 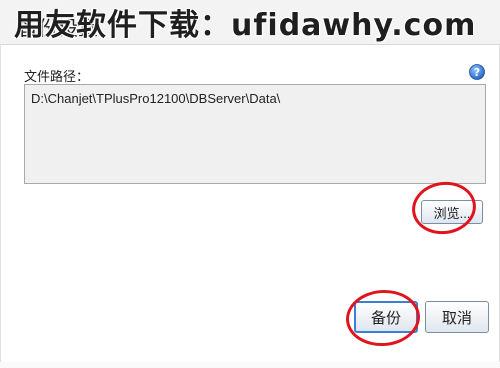 What do you see at coordinates (250, 365) in the screenshot?
I see `bottom-edge` at bounding box center [250, 365].